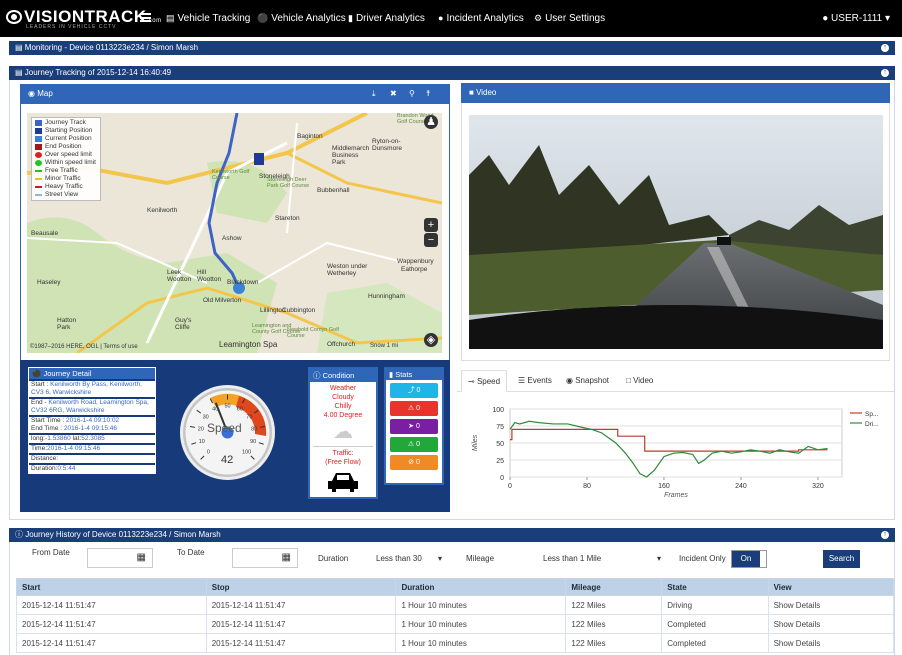  Describe the element at coordinates (61, 170) in the screenshot. I see `legend-label: Free Traffic` at that location.